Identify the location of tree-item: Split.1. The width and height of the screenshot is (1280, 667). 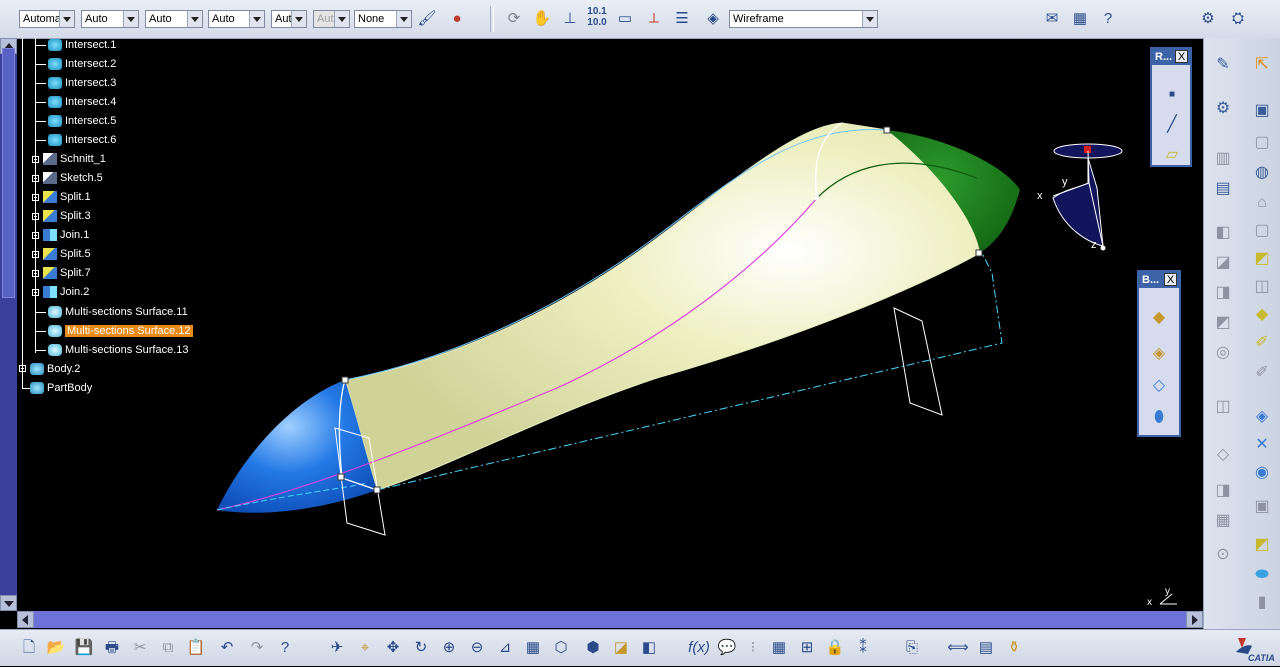
(67, 197).